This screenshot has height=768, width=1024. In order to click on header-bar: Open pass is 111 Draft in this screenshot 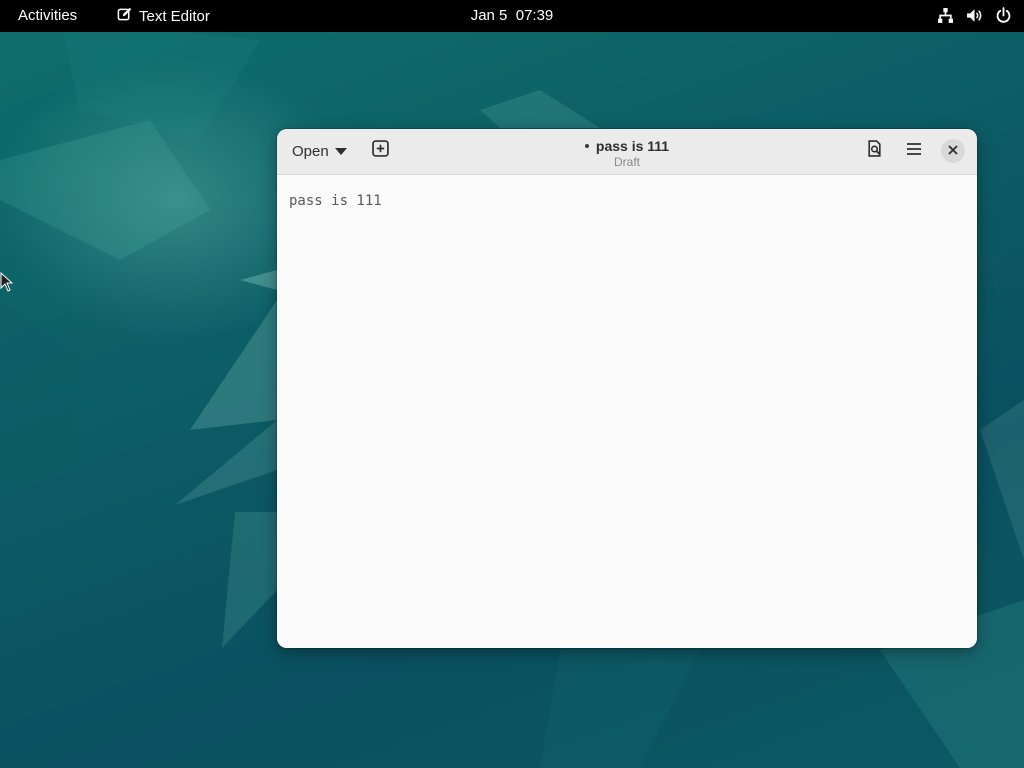, I will do `click(627, 152)`.